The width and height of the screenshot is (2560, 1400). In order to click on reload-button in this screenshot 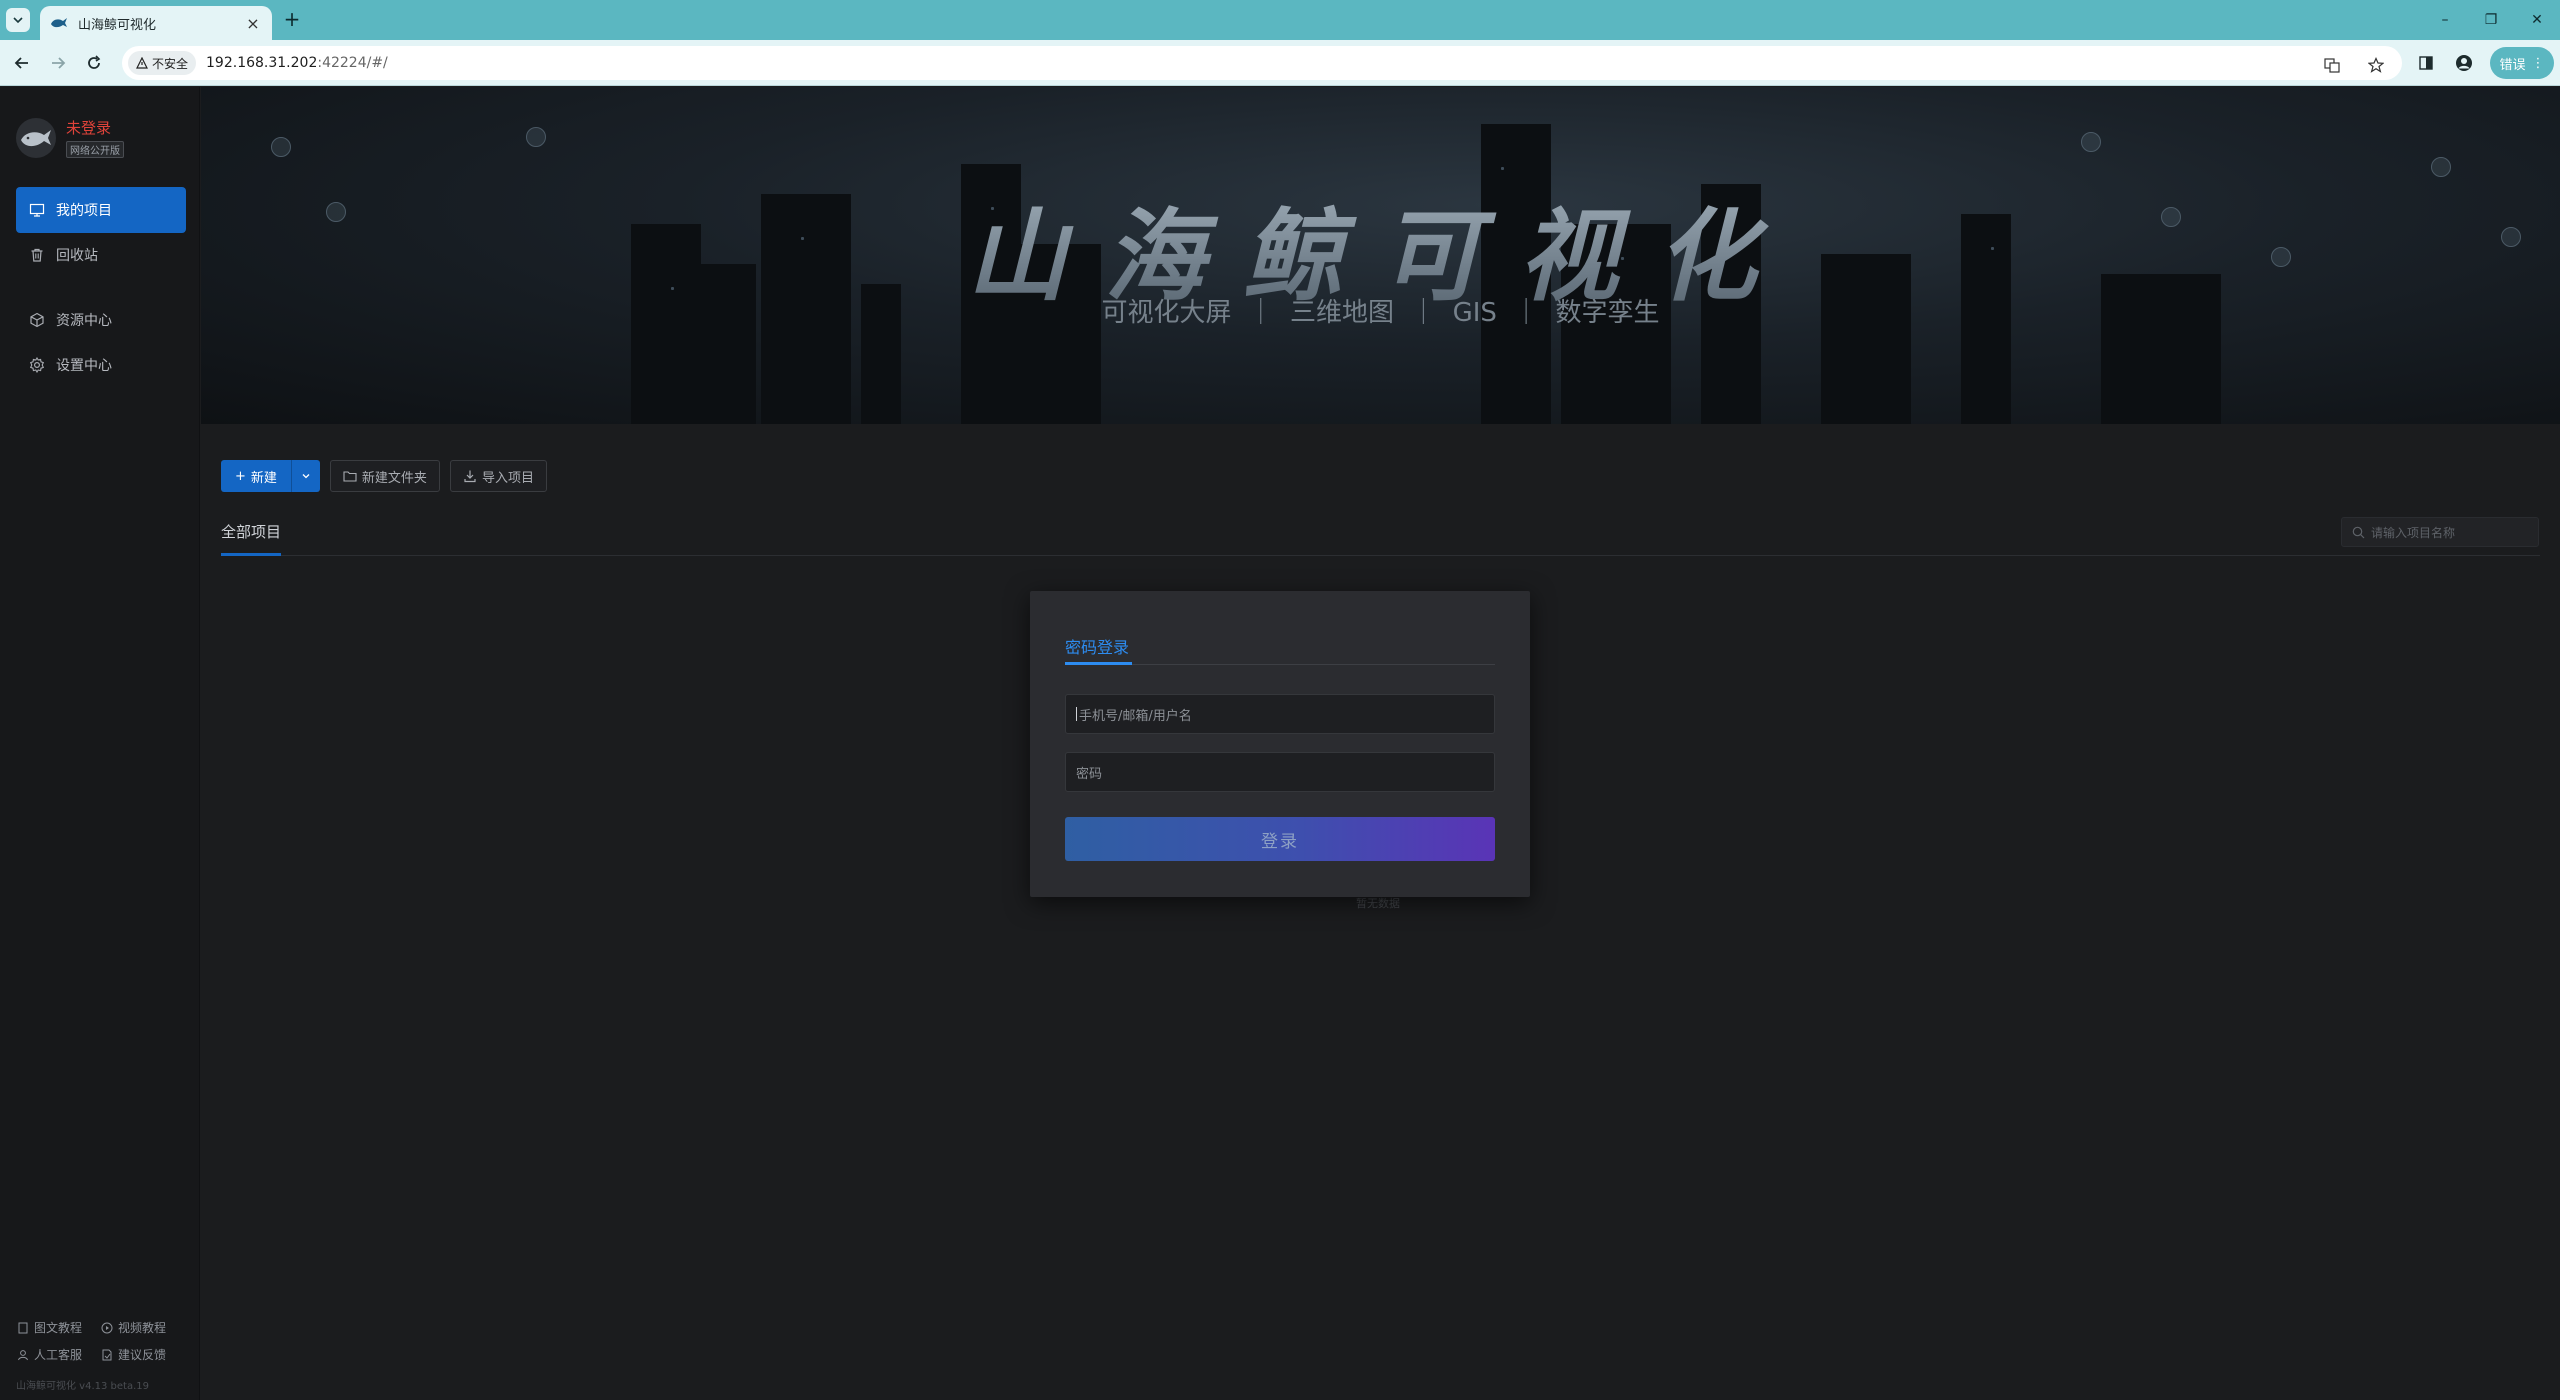, I will do `click(94, 63)`.